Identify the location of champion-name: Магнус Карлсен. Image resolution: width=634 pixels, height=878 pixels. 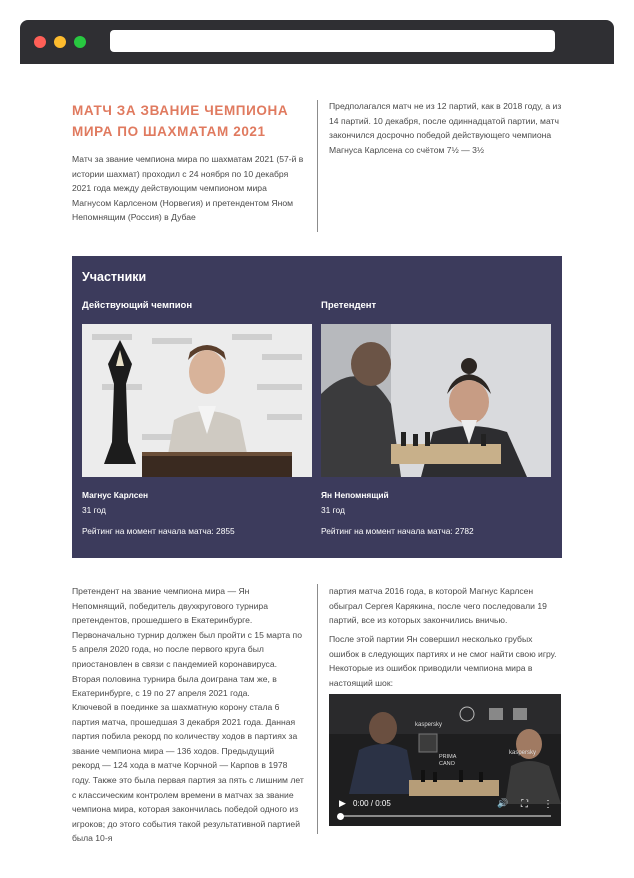
(115, 495).